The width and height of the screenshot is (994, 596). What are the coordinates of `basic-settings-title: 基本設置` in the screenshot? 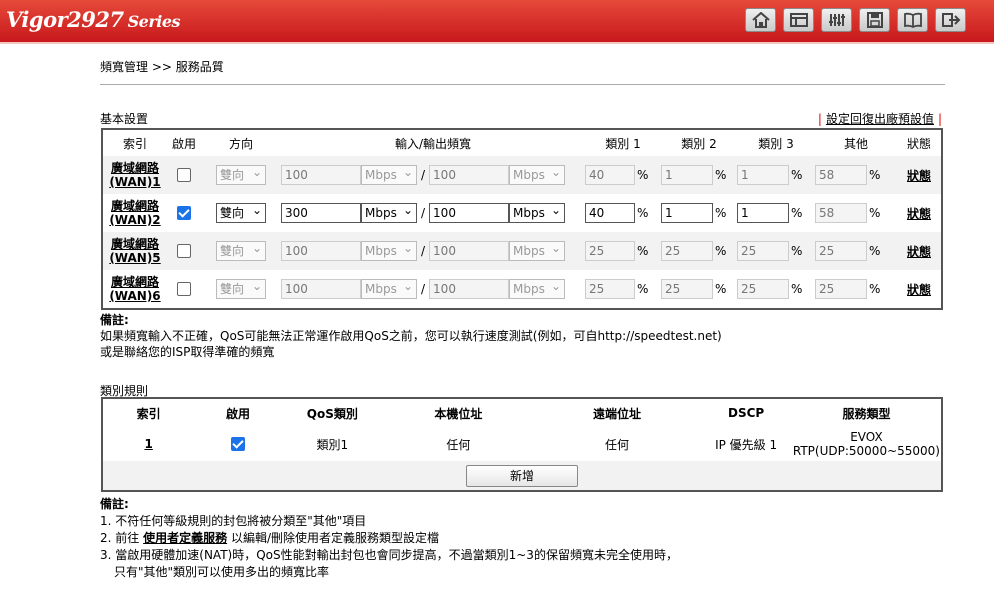 It's located at (124, 119).